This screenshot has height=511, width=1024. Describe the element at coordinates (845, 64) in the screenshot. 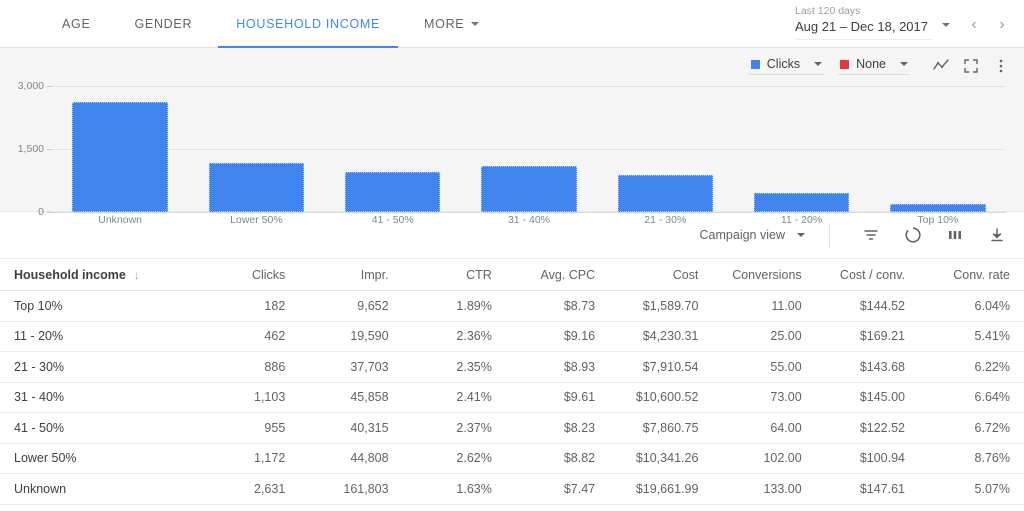

I see `secondary-metric-color-swatch` at that location.